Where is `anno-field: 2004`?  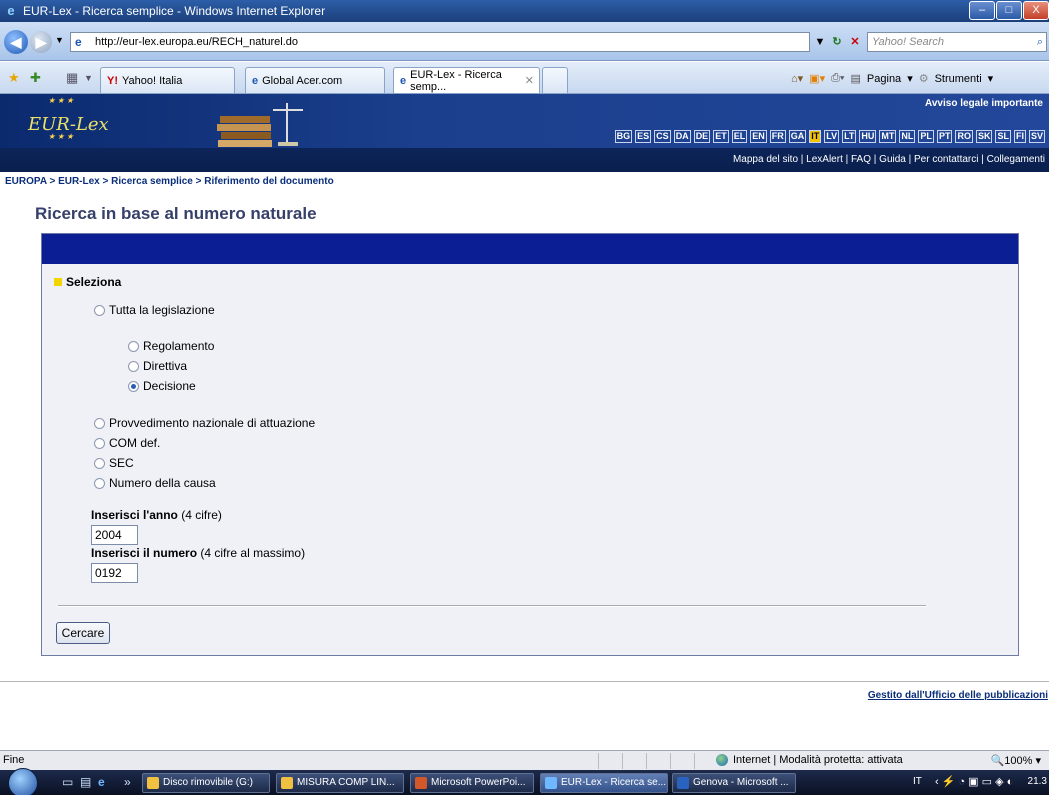 anno-field: 2004 is located at coordinates (114, 535).